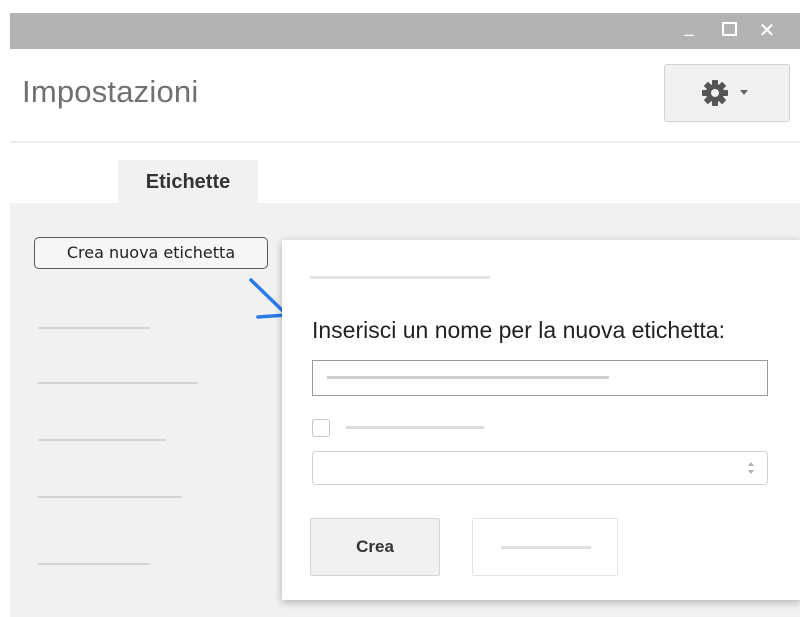 The width and height of the screenshot is (800, 617). Describe the element at coordinates (110, 91) in the screenshot. I see `page-title: Impostazioni` at that location.